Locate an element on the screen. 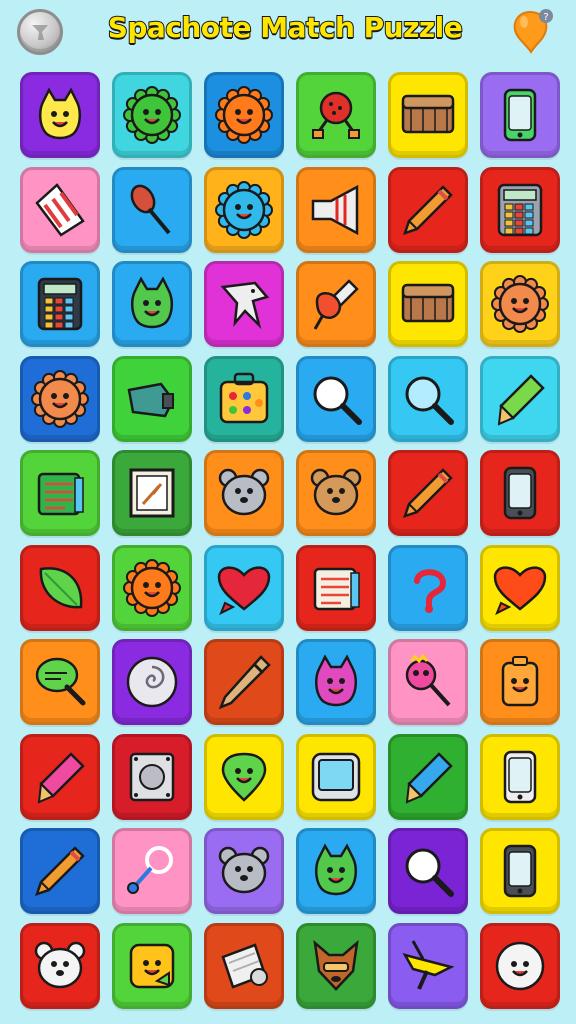 The width and height of the screenshot is (576, 1024). tile-leaf is located at coordinates (60, 587).